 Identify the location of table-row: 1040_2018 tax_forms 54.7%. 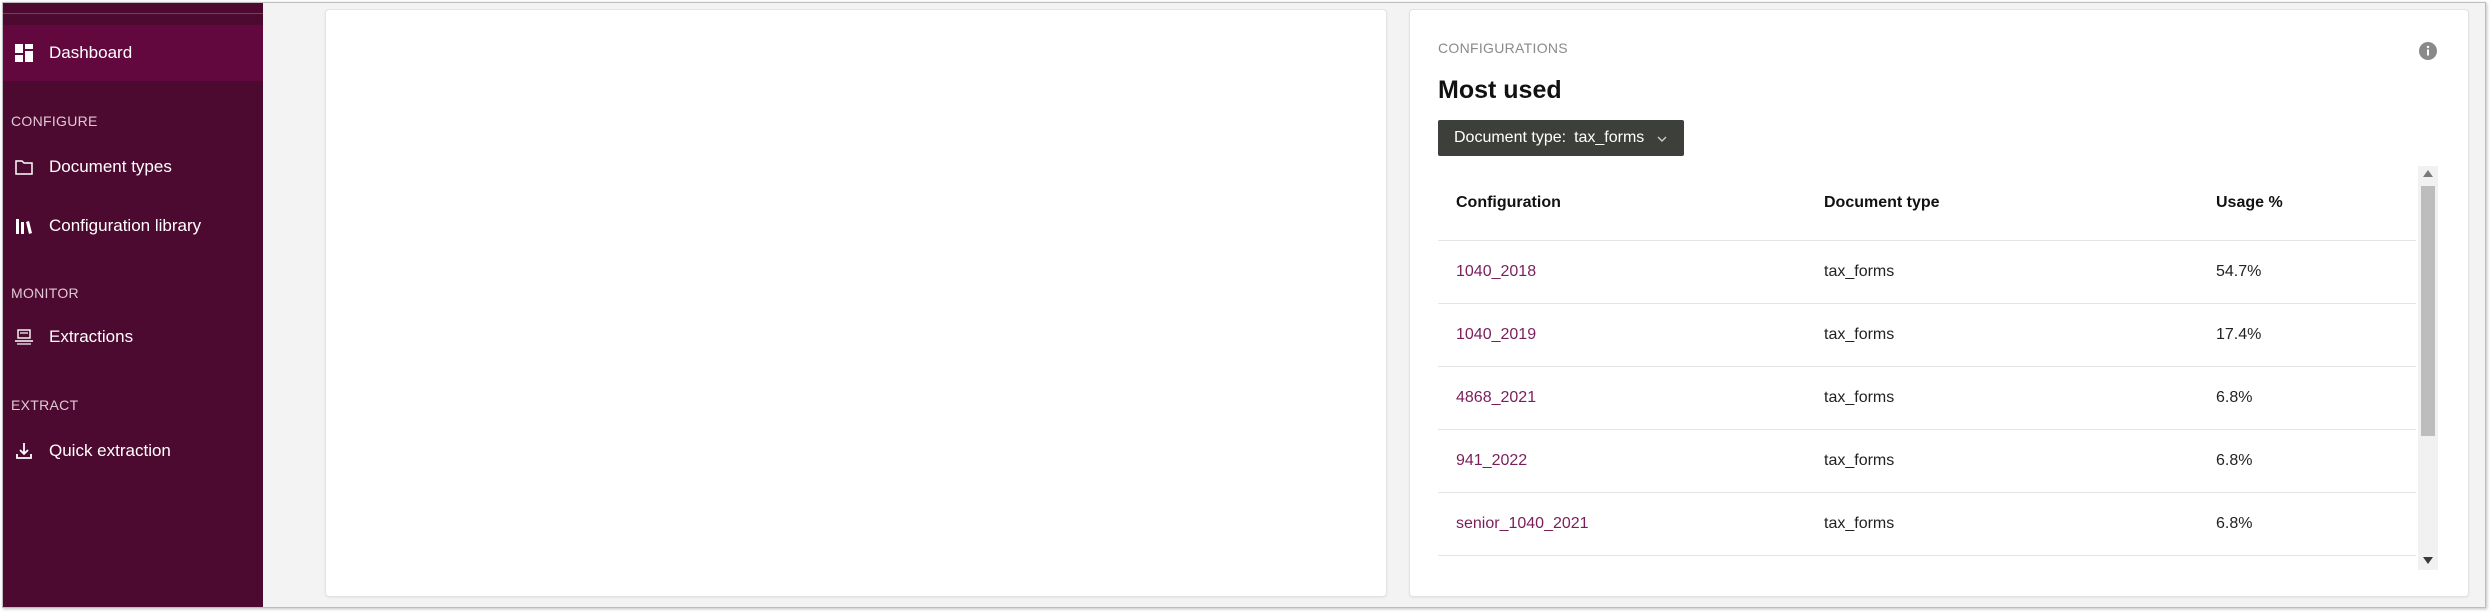
(1927, 272).